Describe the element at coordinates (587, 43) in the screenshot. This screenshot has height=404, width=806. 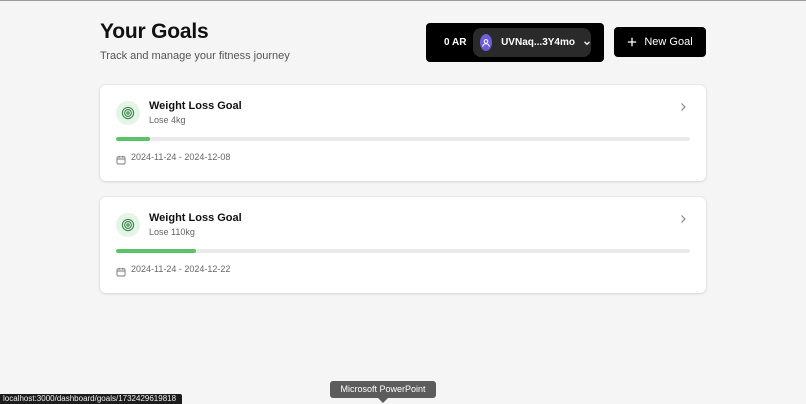
I see `chevron-down-icon` at that location.